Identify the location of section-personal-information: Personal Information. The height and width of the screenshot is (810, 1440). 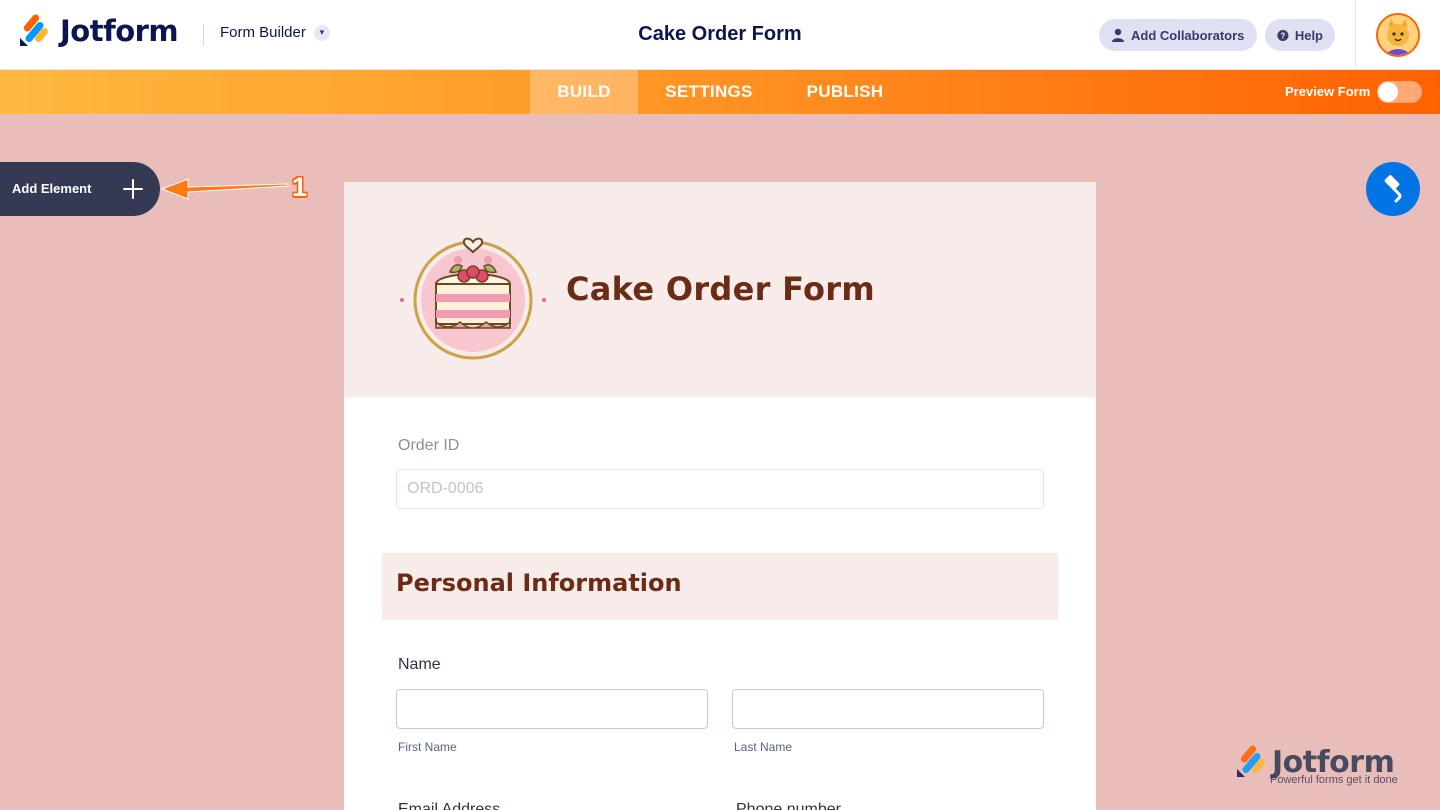
(720, 586).